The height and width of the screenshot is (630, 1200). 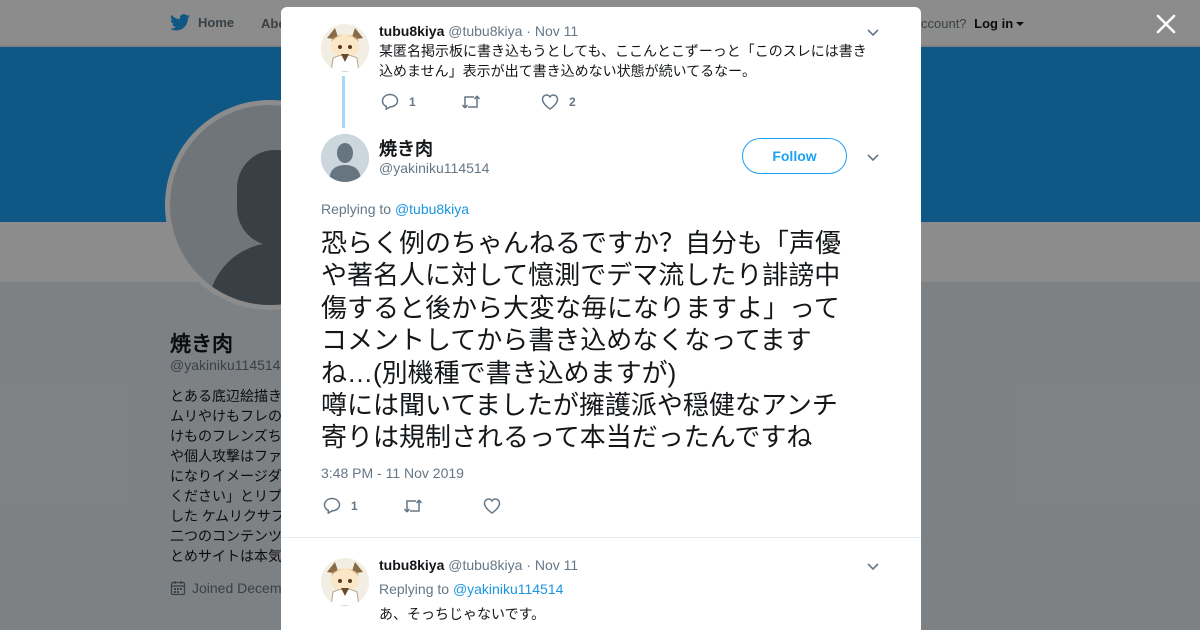 I want to click on like-button, so click(x=523, y=505).